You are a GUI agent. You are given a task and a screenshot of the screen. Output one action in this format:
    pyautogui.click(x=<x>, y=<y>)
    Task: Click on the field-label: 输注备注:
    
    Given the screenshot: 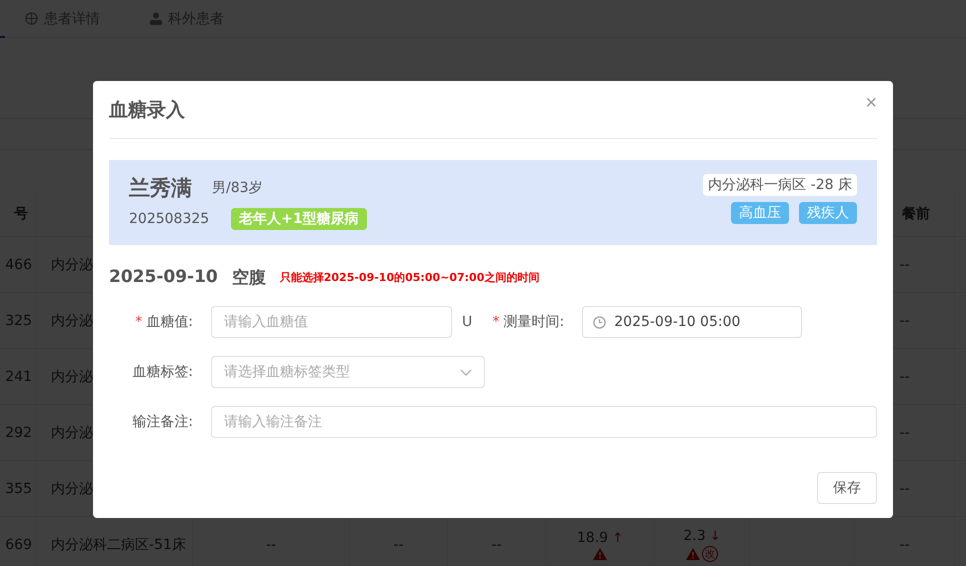 What is the action you would take?
    pyautogui.click(x=162, y=422)
    